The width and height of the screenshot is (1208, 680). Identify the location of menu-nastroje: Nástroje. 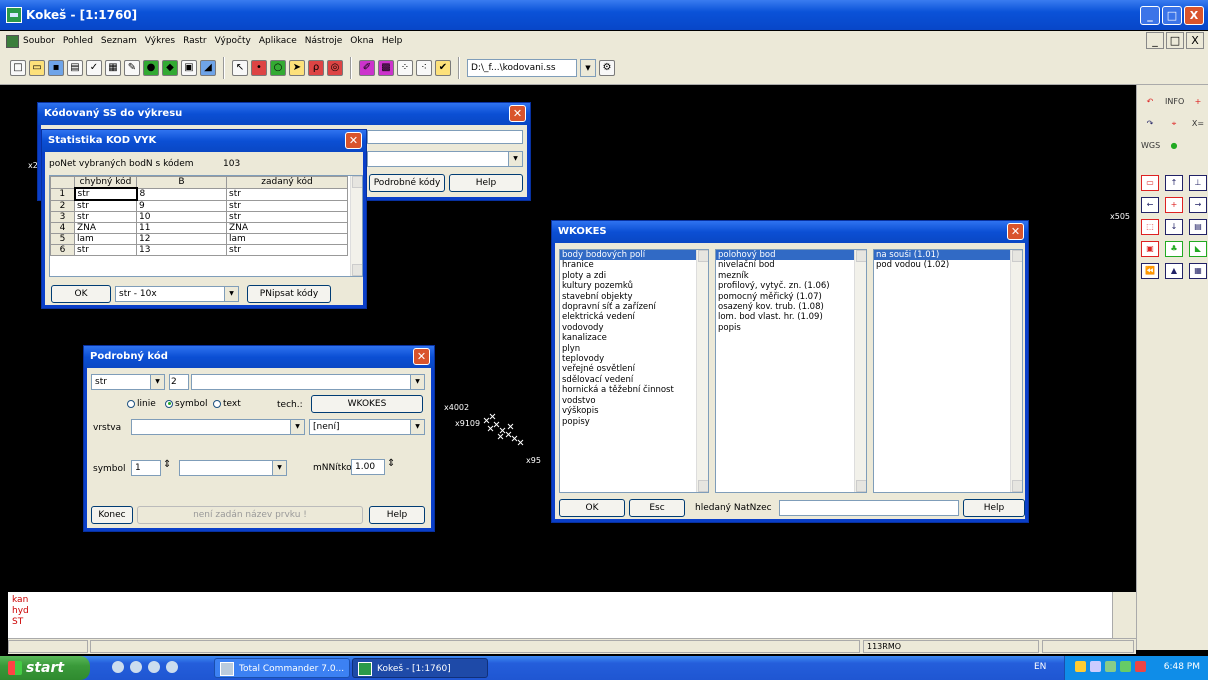
(324, 41).